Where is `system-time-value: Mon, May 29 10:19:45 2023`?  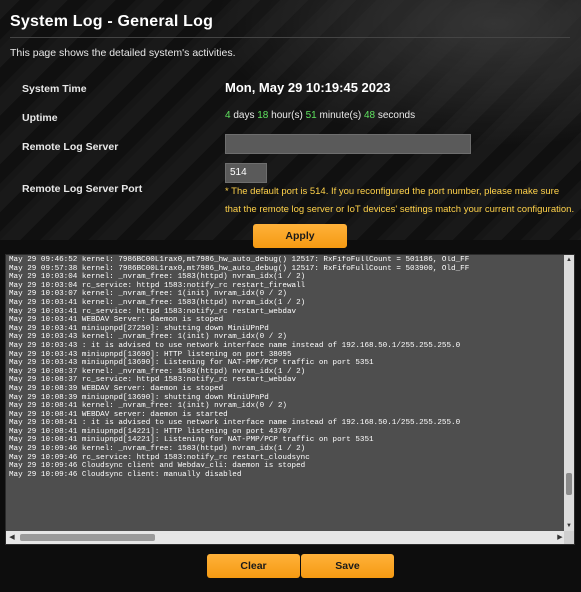
system-time-value: Mon, May 29 10:19:45 2023 is located at coordinates (308, 87).